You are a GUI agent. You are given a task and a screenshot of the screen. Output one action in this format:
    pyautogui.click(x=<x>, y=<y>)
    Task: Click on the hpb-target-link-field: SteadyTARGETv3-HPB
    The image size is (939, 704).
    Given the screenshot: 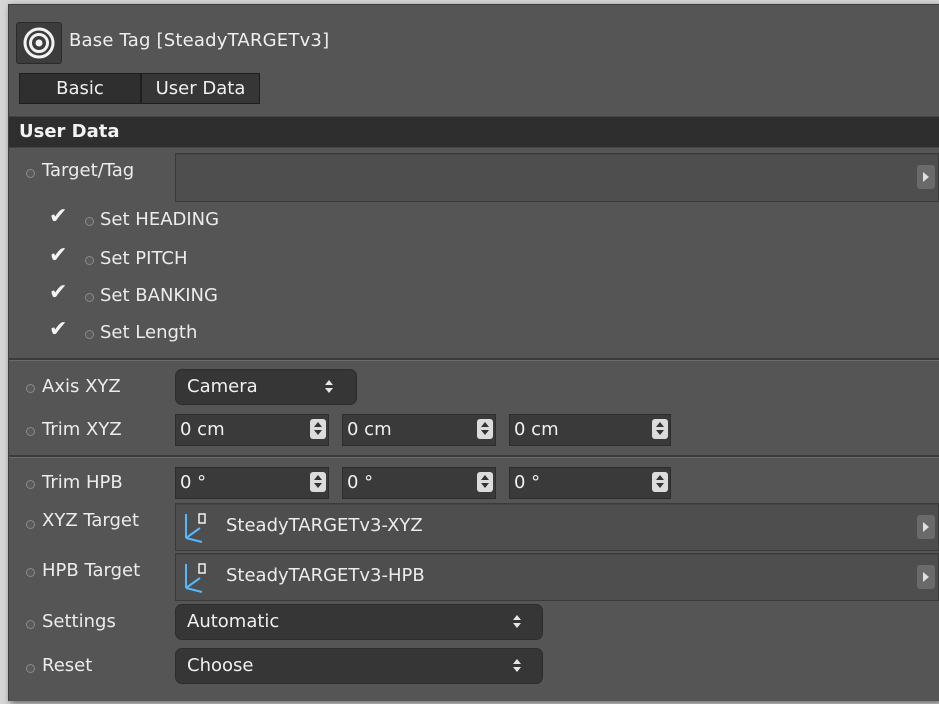 What is the action you would take?
    pyautogui.click(x=557, y=577)
    